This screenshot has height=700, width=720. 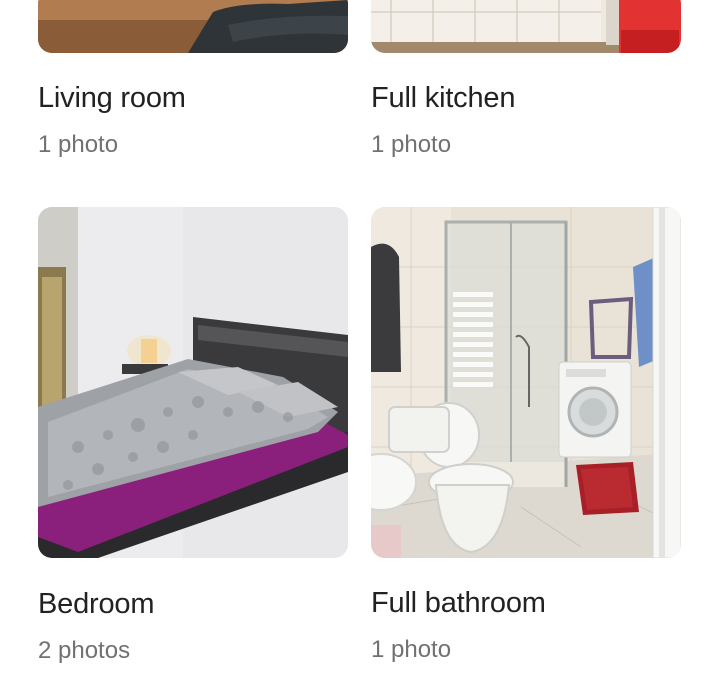 What do you see at coordinates (526, 78) in the screenshot?
I see `room-tile-full-kitchen: Full kitchen 1 photo` at bounding box center [526, 78].